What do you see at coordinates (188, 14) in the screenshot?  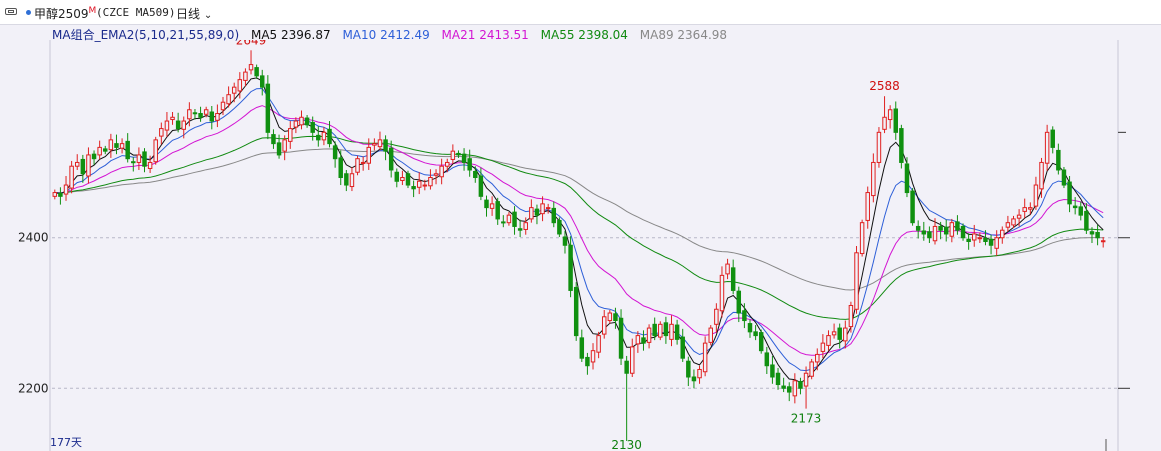 I see `period-label: 日线` at bounding box center [188, 14].